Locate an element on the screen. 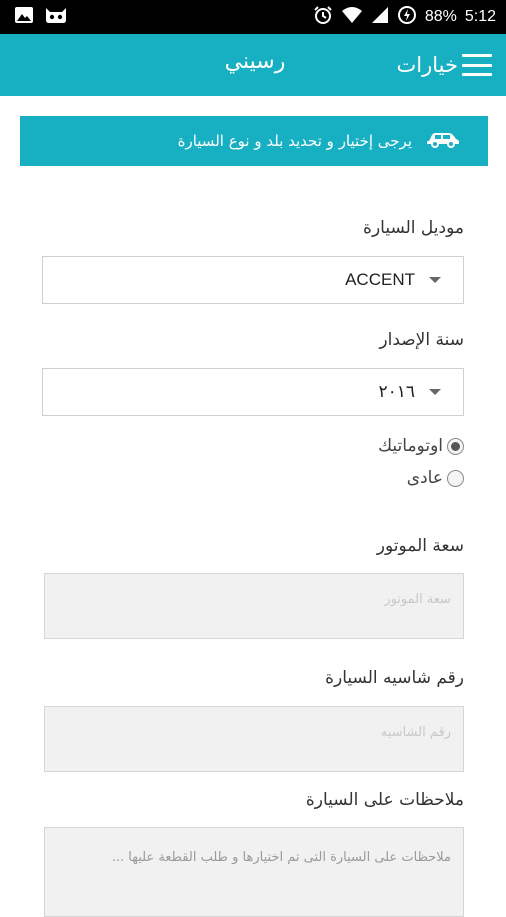 The image size is (506, 917). chassis-input: رقم الشاسيه is located at coordinates (254, 739).